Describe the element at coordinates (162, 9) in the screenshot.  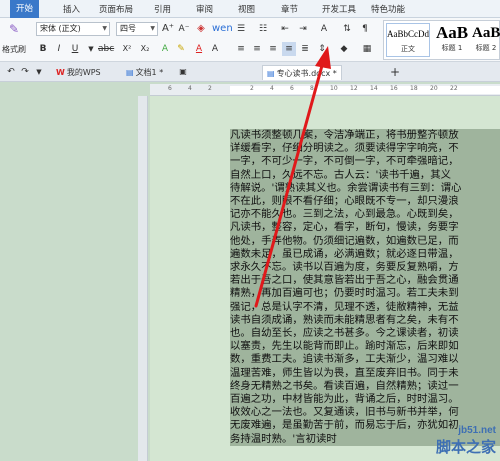
I see `menu-references: 引用` at that location.